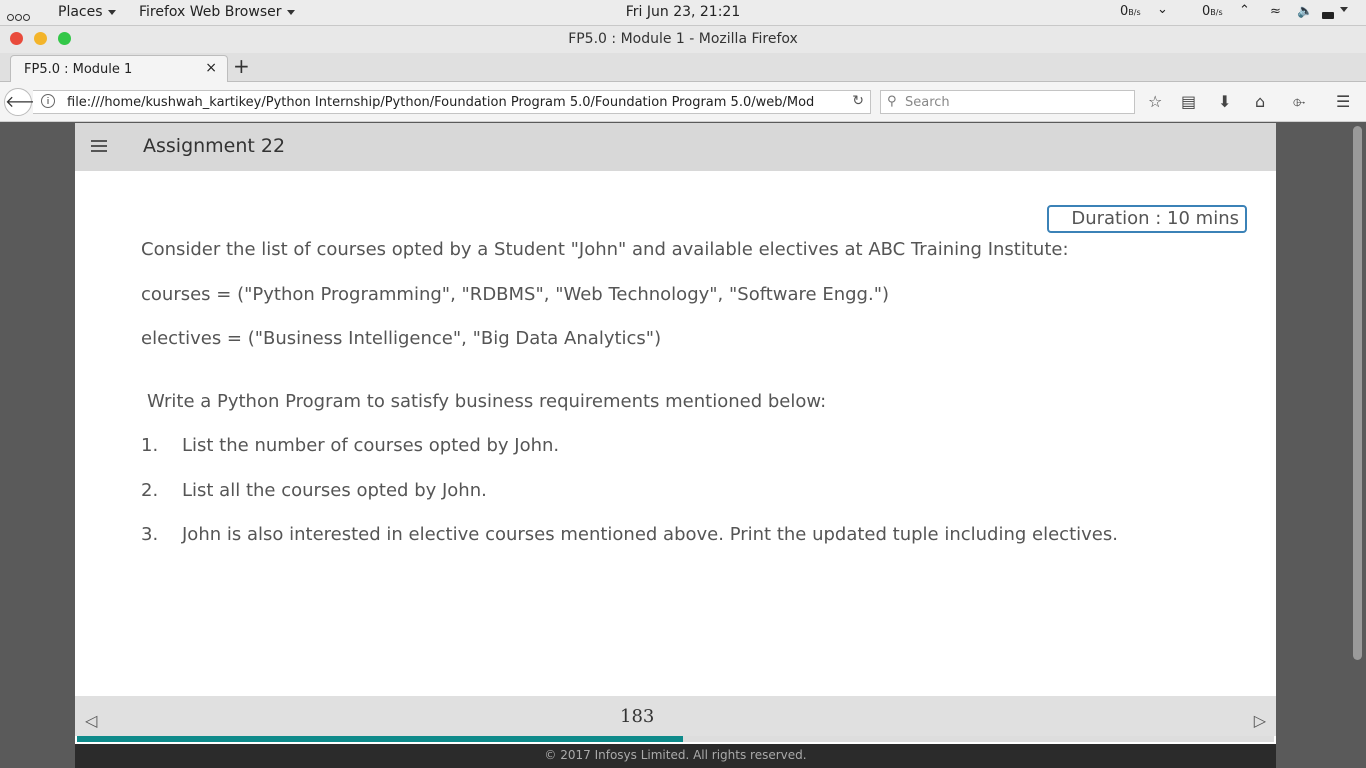 The height and width of the screenshot is (768, 1366). I want to click on window-title-bar: FP5.0 : Module 1 - Mozilla Firefox, so click(683, 39).